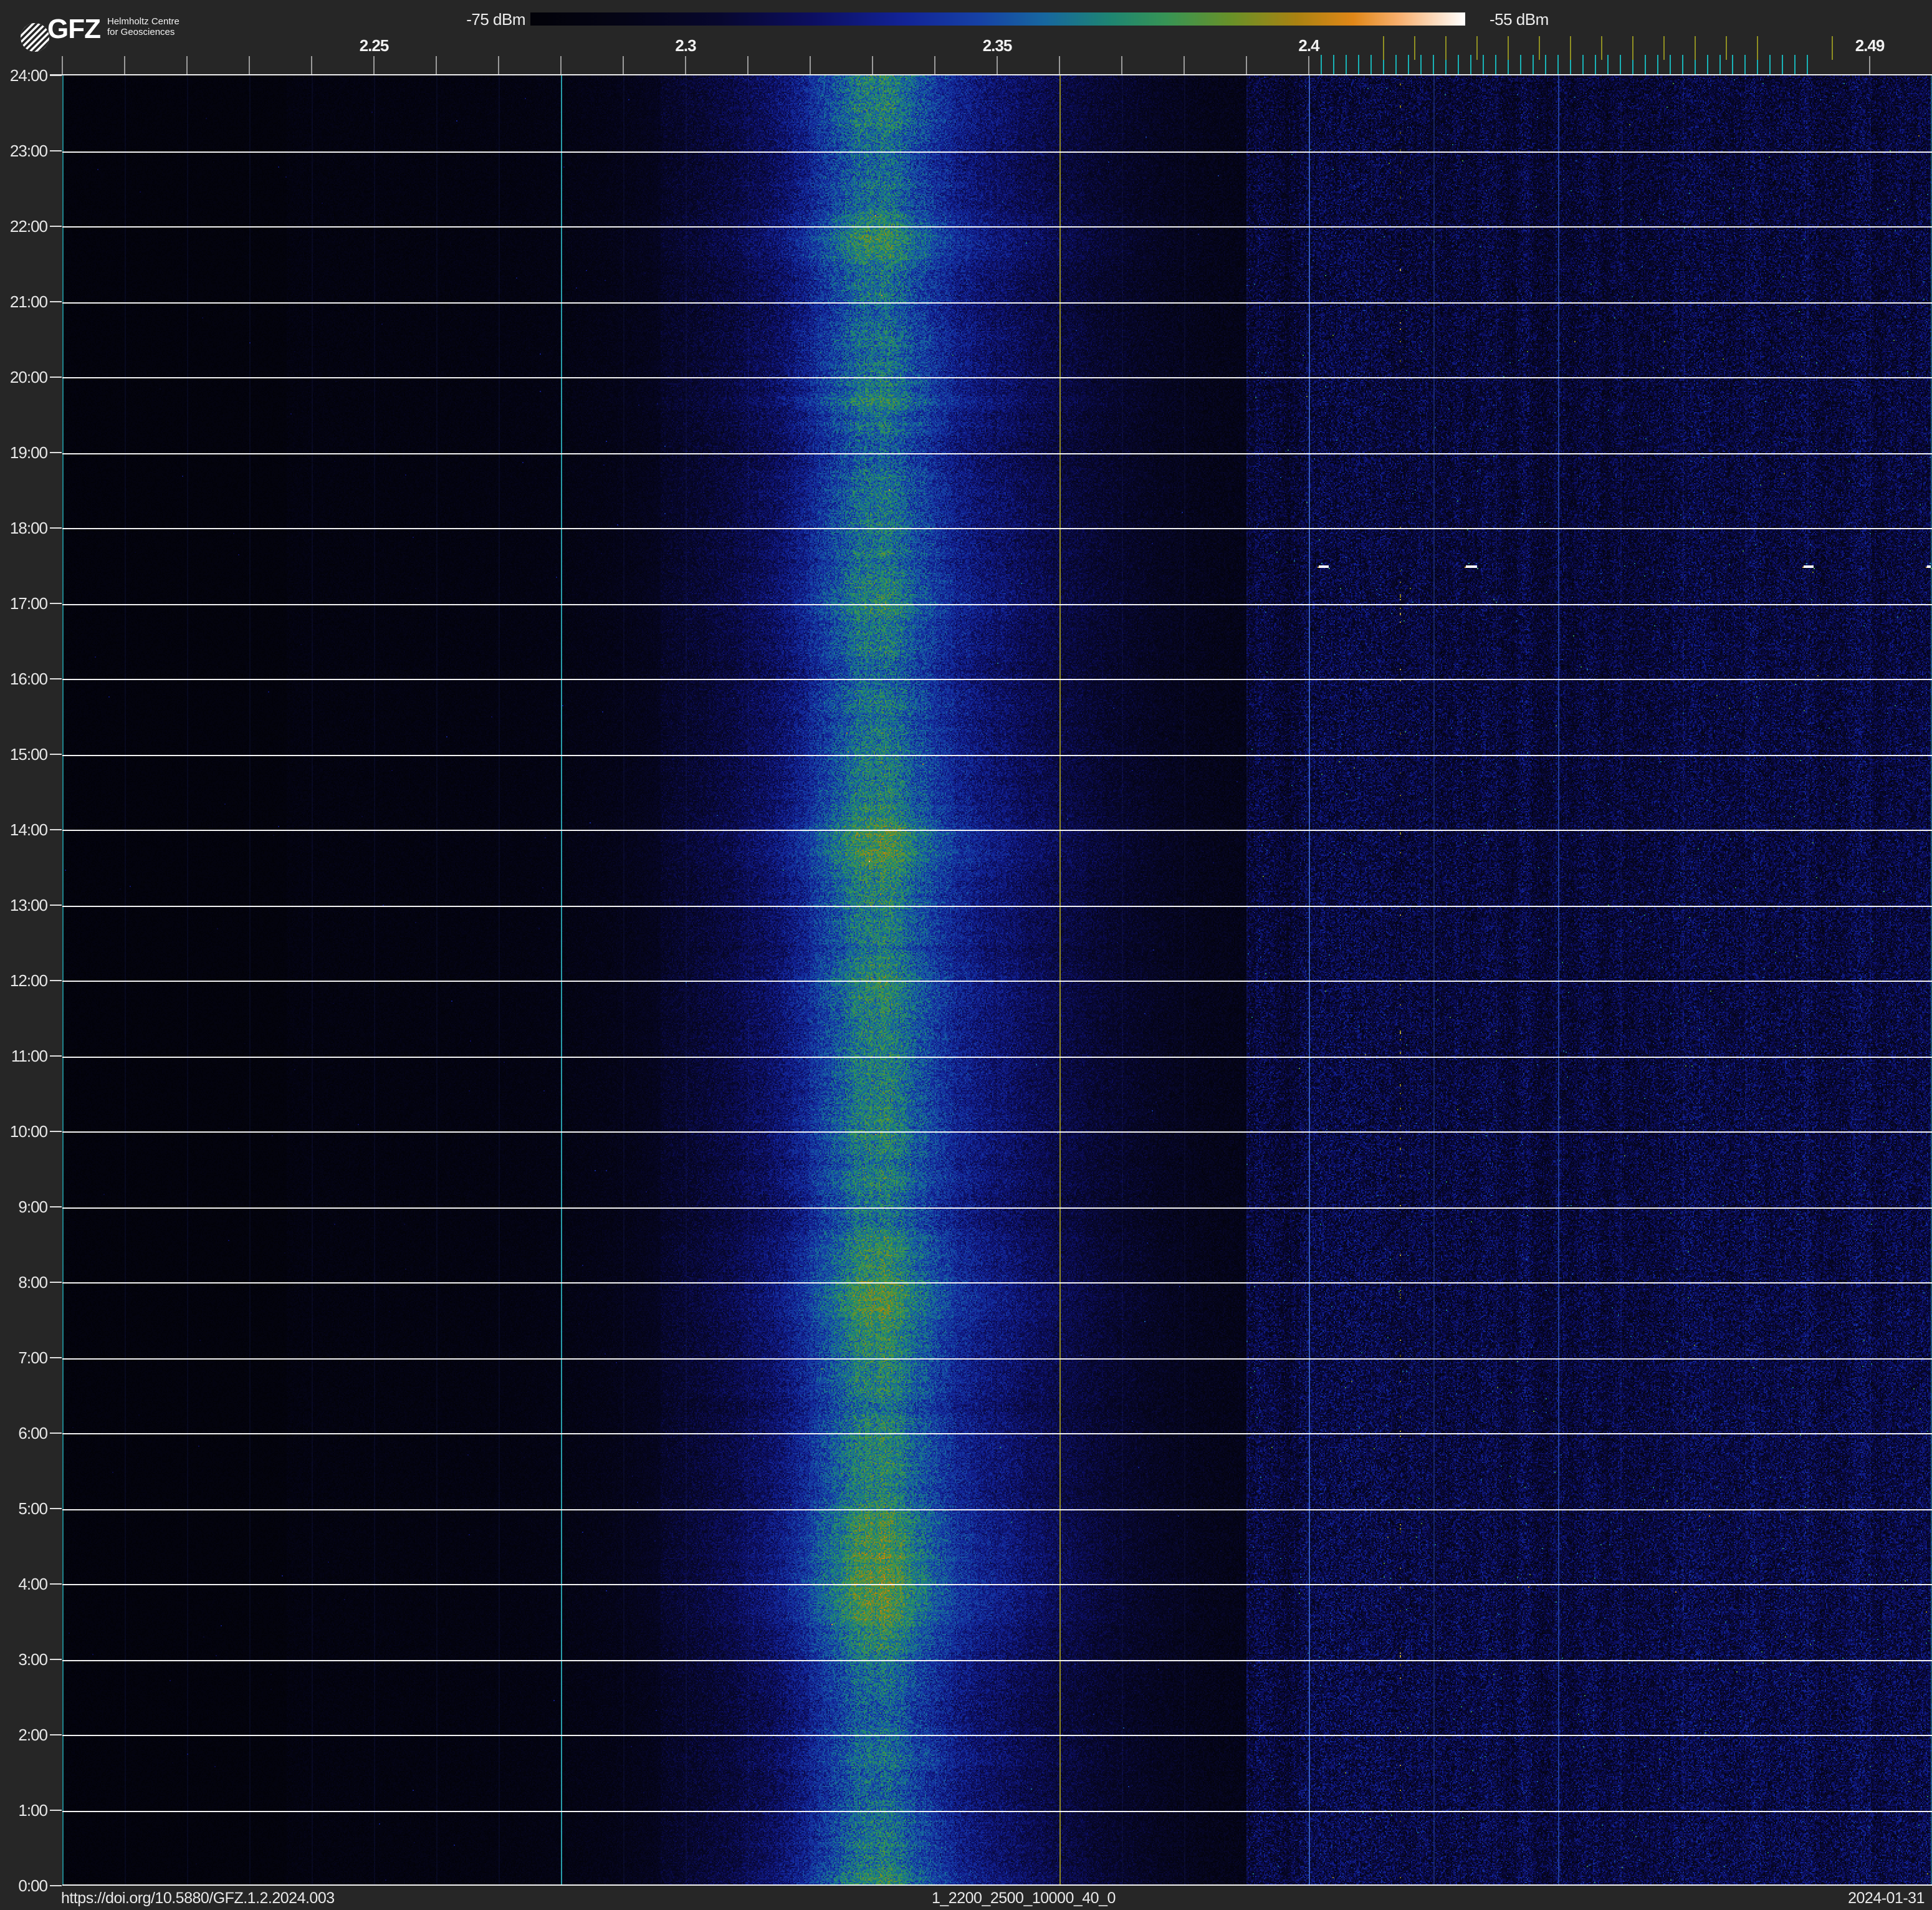  Describe the element at coordinates (33, 1433) in the screenshot. I see `time-tick-label: 6:00` at that location.